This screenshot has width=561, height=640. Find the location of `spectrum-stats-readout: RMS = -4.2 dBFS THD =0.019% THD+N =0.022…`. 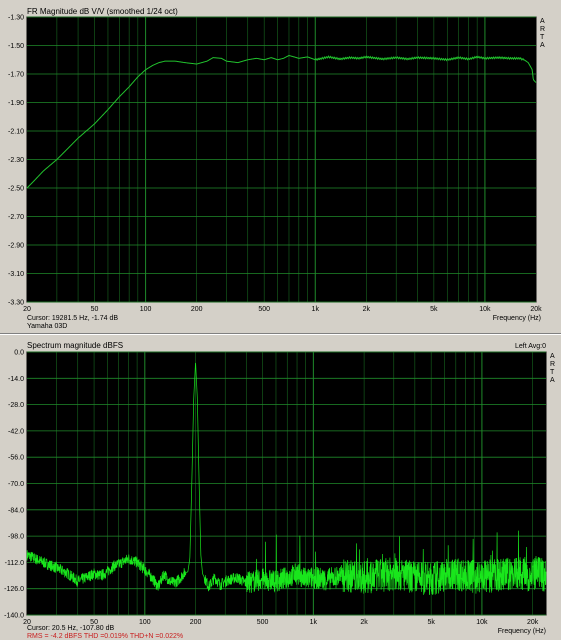

spectrum-stats-readout: RMS = -4.2 dBFS THD =0.019% THD+N =0.022… is located at coordinates (105, 636).